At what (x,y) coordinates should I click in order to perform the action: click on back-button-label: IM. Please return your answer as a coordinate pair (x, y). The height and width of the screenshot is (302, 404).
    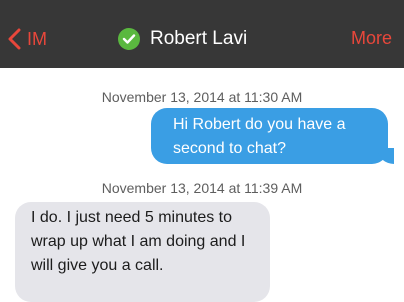
    Looking at the image, I should click on (37, 38).